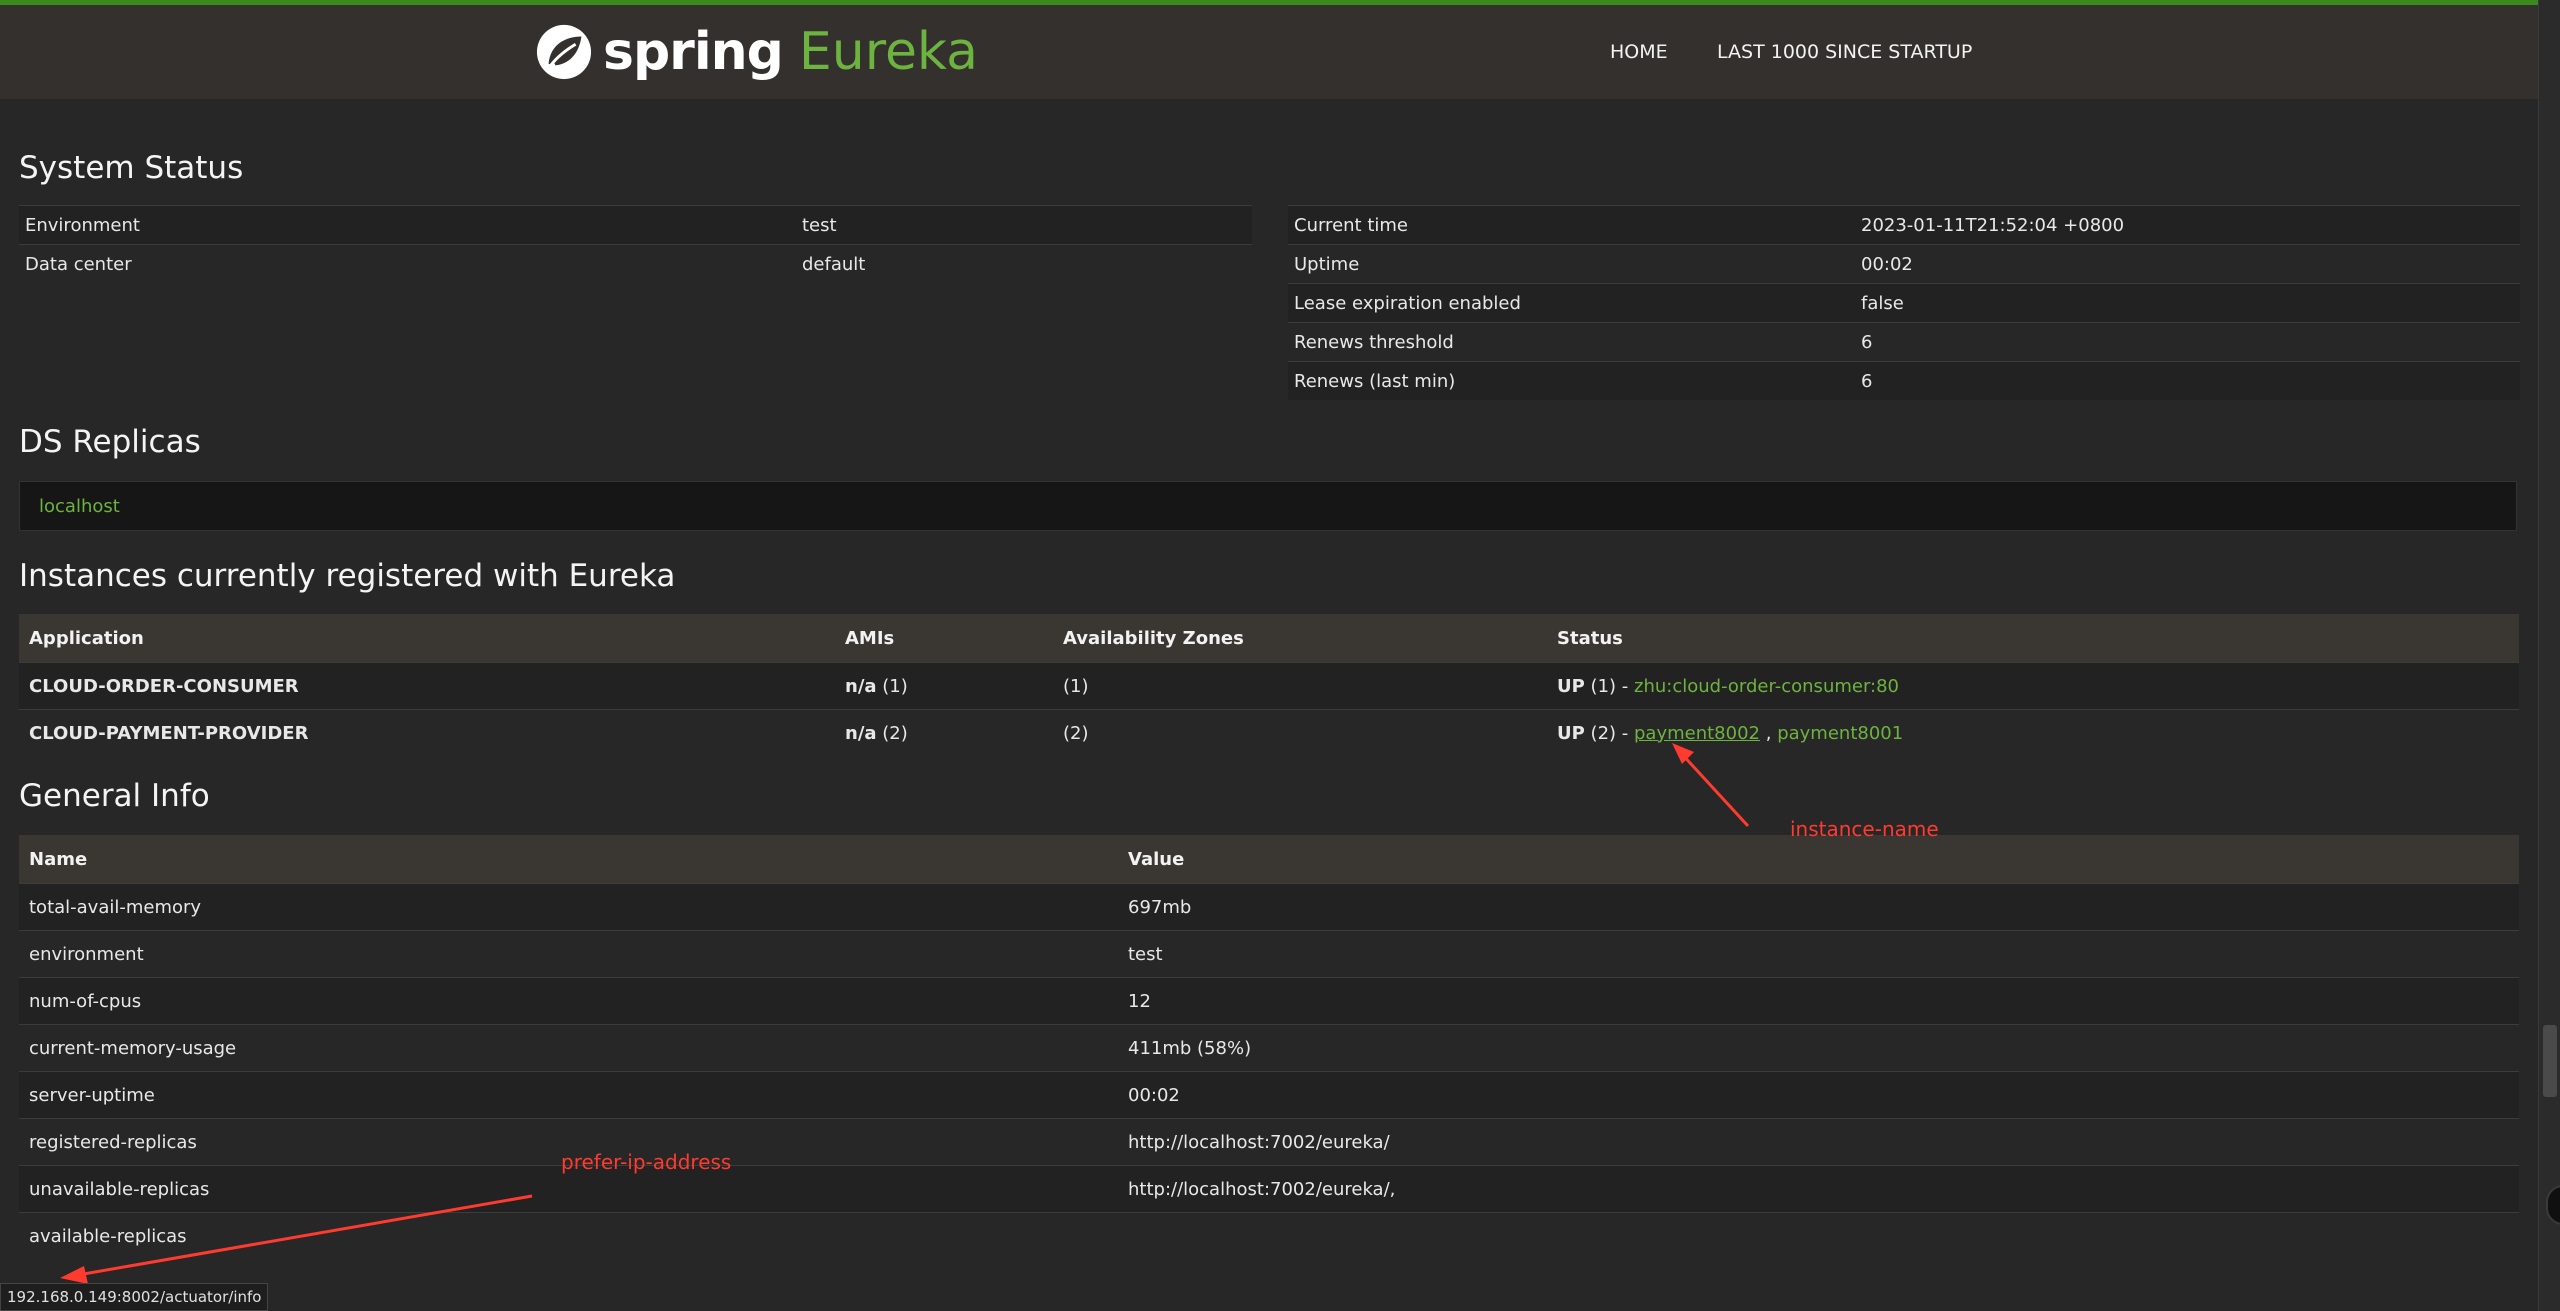  What do you see at coordinates (1864, 829) in the screenshot?
I see `annotation-instance-name: instance-name` at bounding box center [1864, 829].